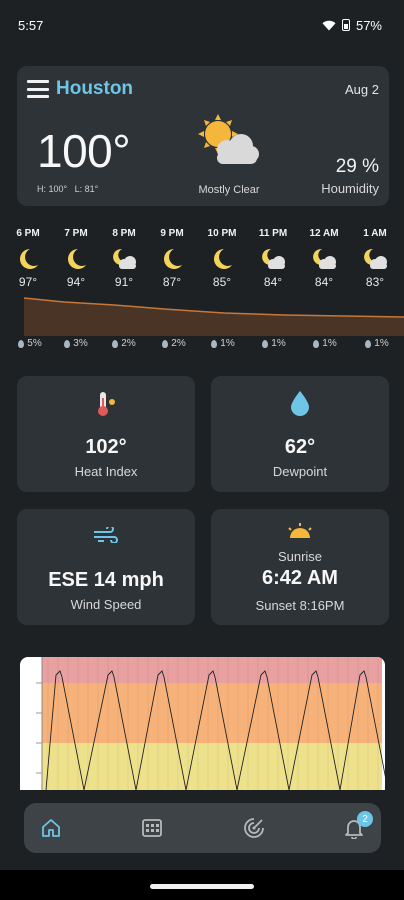  I want to click on hour-item: 7 PM 94°, so click(76, 258).